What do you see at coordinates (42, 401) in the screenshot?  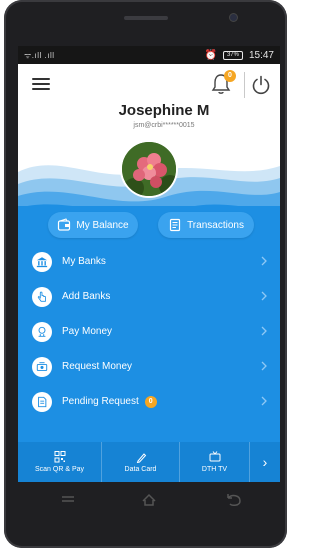 I see `pending-document-icon` at bounding box center [42, 401].